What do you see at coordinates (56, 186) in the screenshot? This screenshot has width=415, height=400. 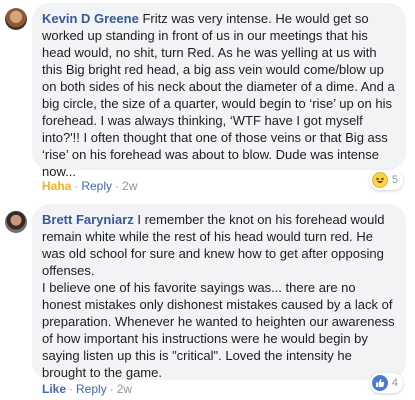 I see `reaction-button: Haha` at bounding box center [56, 186].